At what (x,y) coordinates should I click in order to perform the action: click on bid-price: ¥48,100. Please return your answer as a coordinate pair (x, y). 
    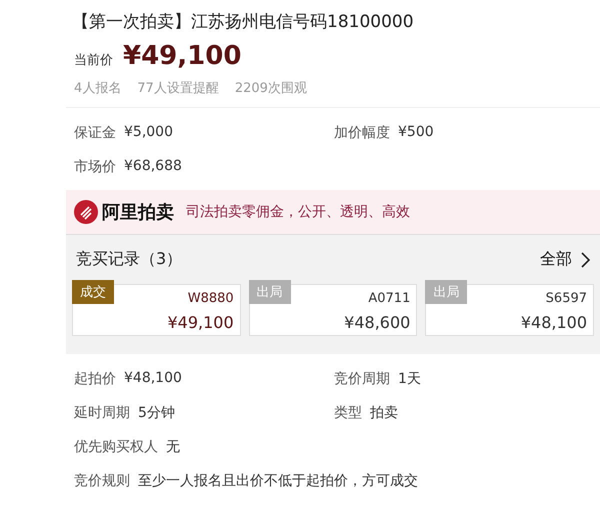
    Looking at the image, I should click on (554, 322).